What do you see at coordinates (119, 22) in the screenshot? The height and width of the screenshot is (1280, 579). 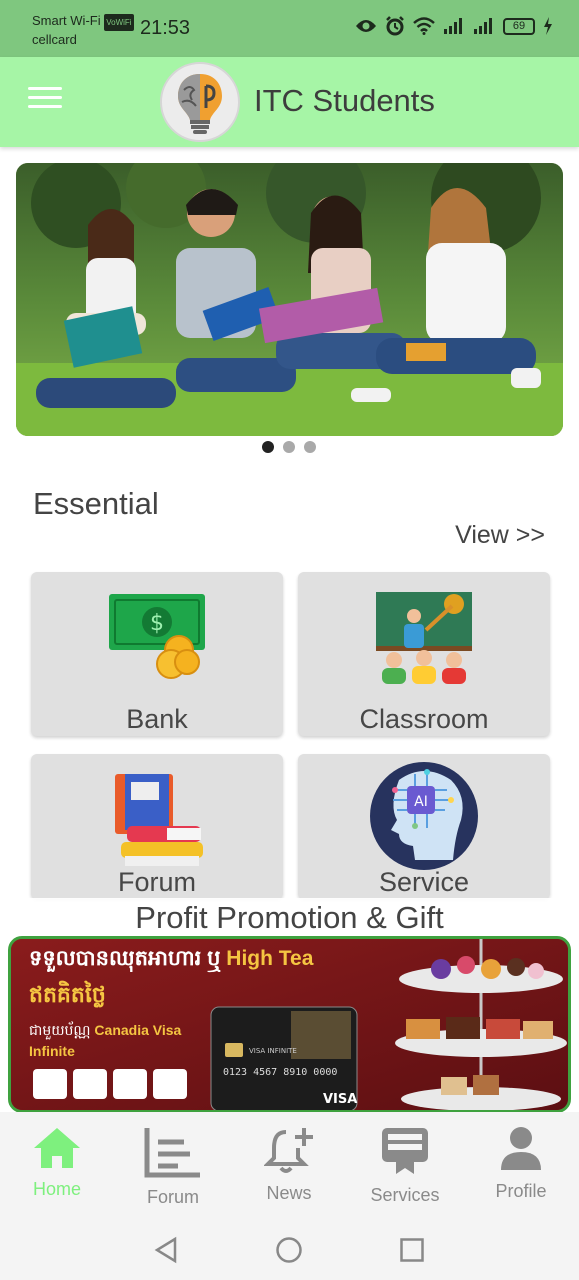 I see `vowifi-badge: VoWiFi` at bounding box center [119, 22].